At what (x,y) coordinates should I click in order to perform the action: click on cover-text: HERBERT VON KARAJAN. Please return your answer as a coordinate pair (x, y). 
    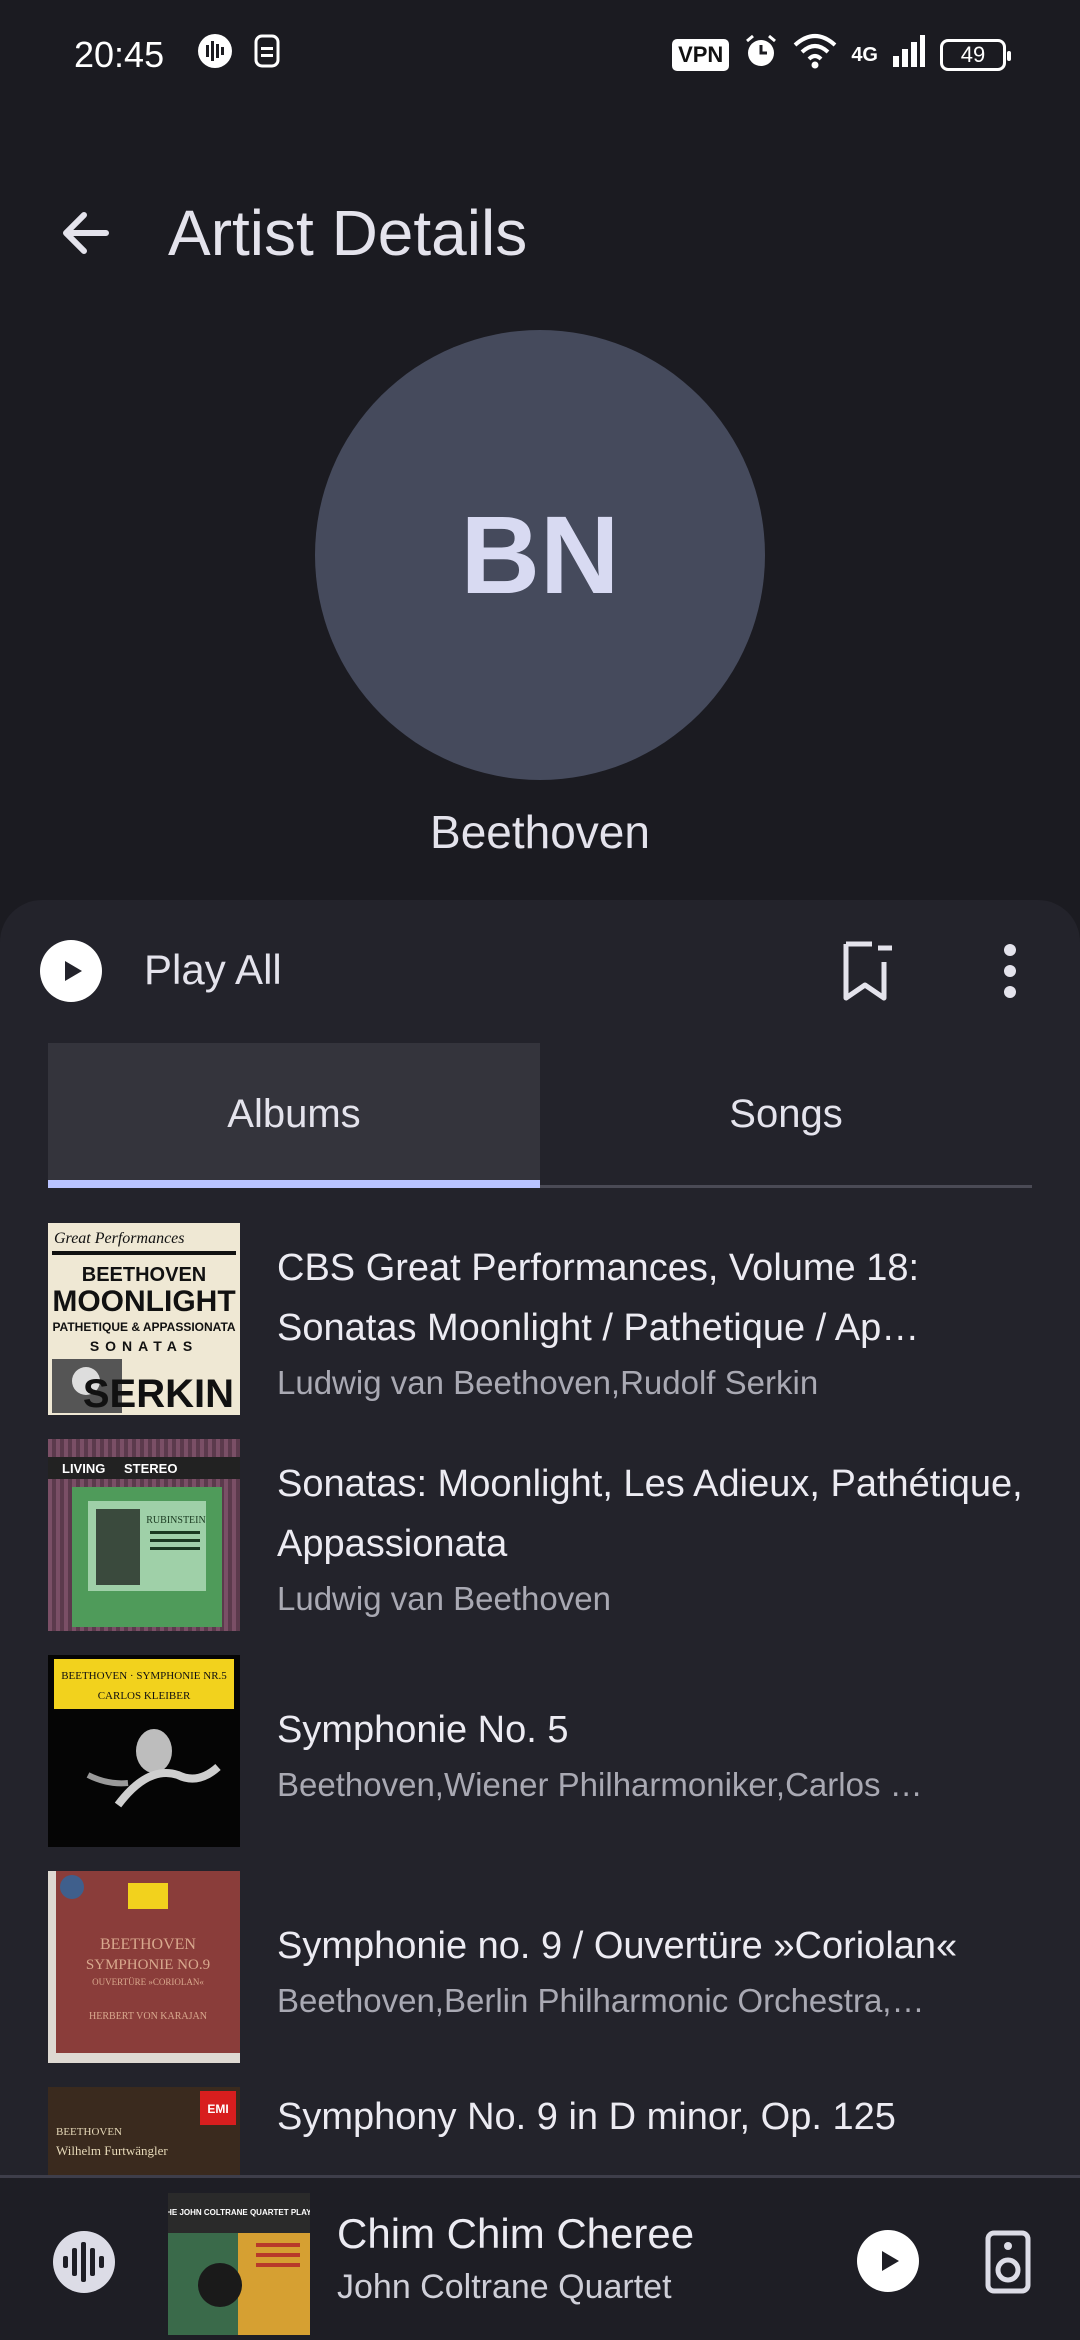
    Looking at the image, I should click on (148, 2016).